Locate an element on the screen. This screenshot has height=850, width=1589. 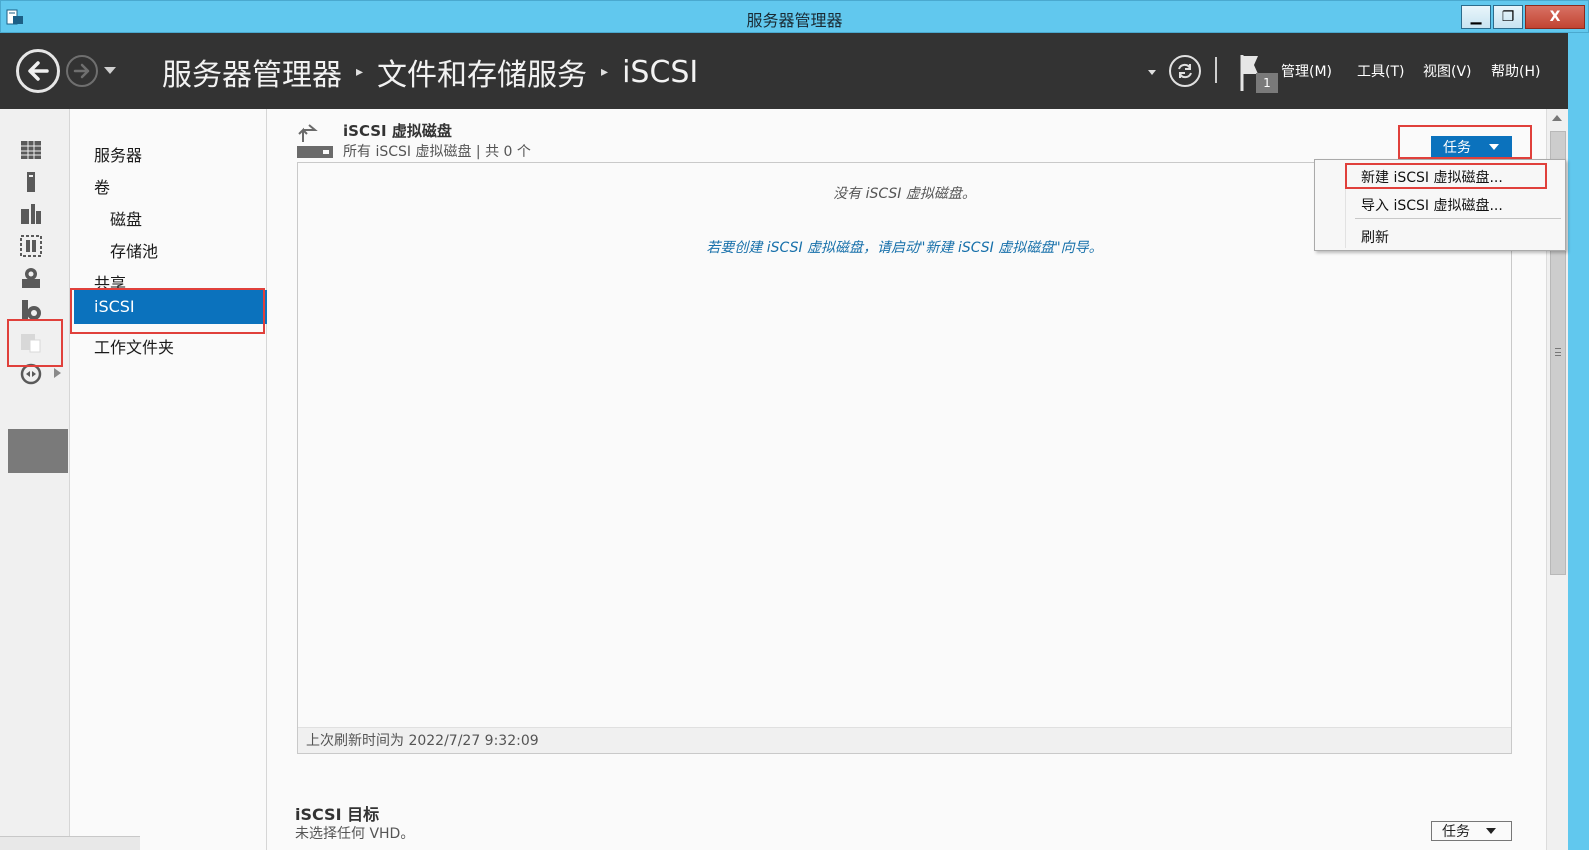
local-server-icon is located at coordinates (31, 182).